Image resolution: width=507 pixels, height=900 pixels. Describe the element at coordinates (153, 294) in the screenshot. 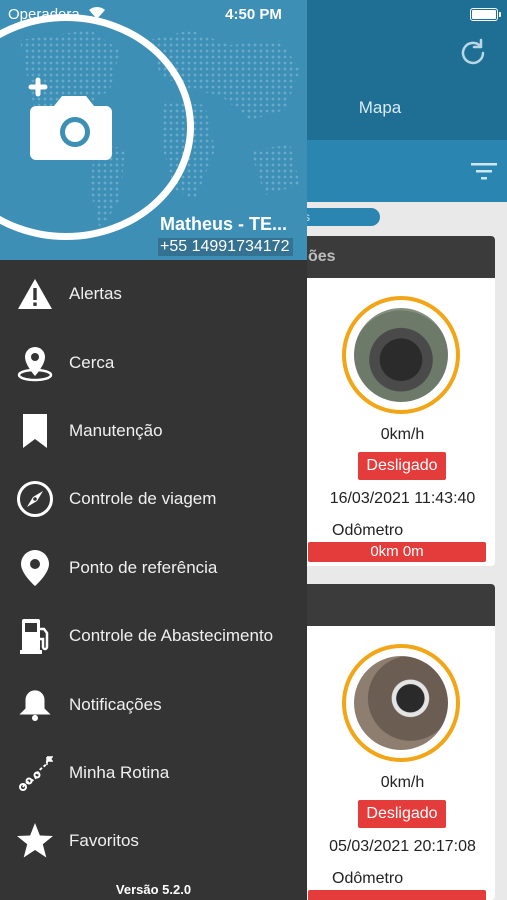

I see `menu-item-alertas: Alertas` at that location.